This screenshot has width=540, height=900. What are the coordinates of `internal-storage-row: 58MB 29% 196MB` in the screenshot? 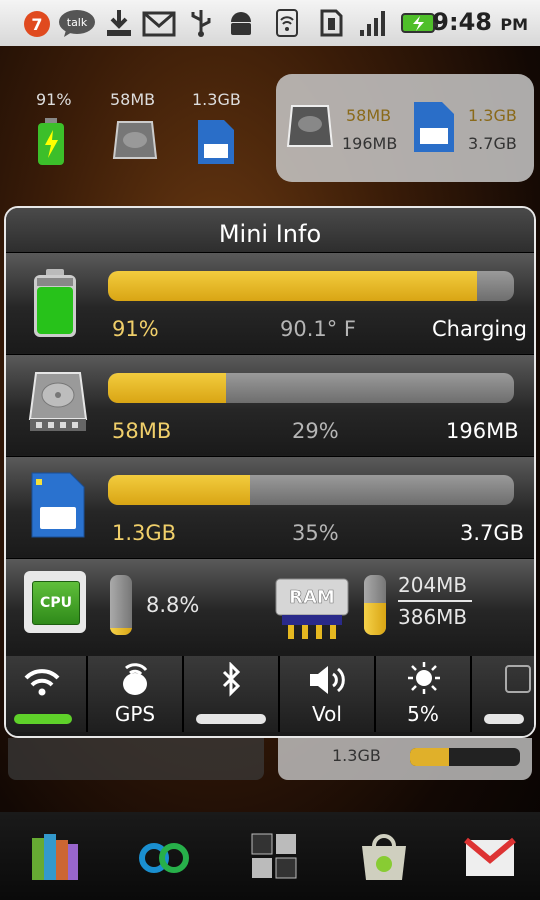 It's located at (270, 404).